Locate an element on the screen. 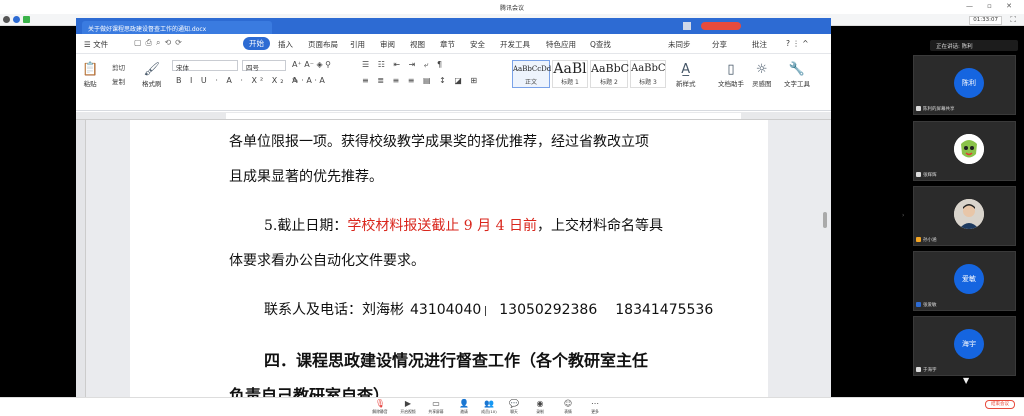 The height and width of the screenshot is (416, 1024). chat-icon: 💬 is located at coordinates (514, 403).